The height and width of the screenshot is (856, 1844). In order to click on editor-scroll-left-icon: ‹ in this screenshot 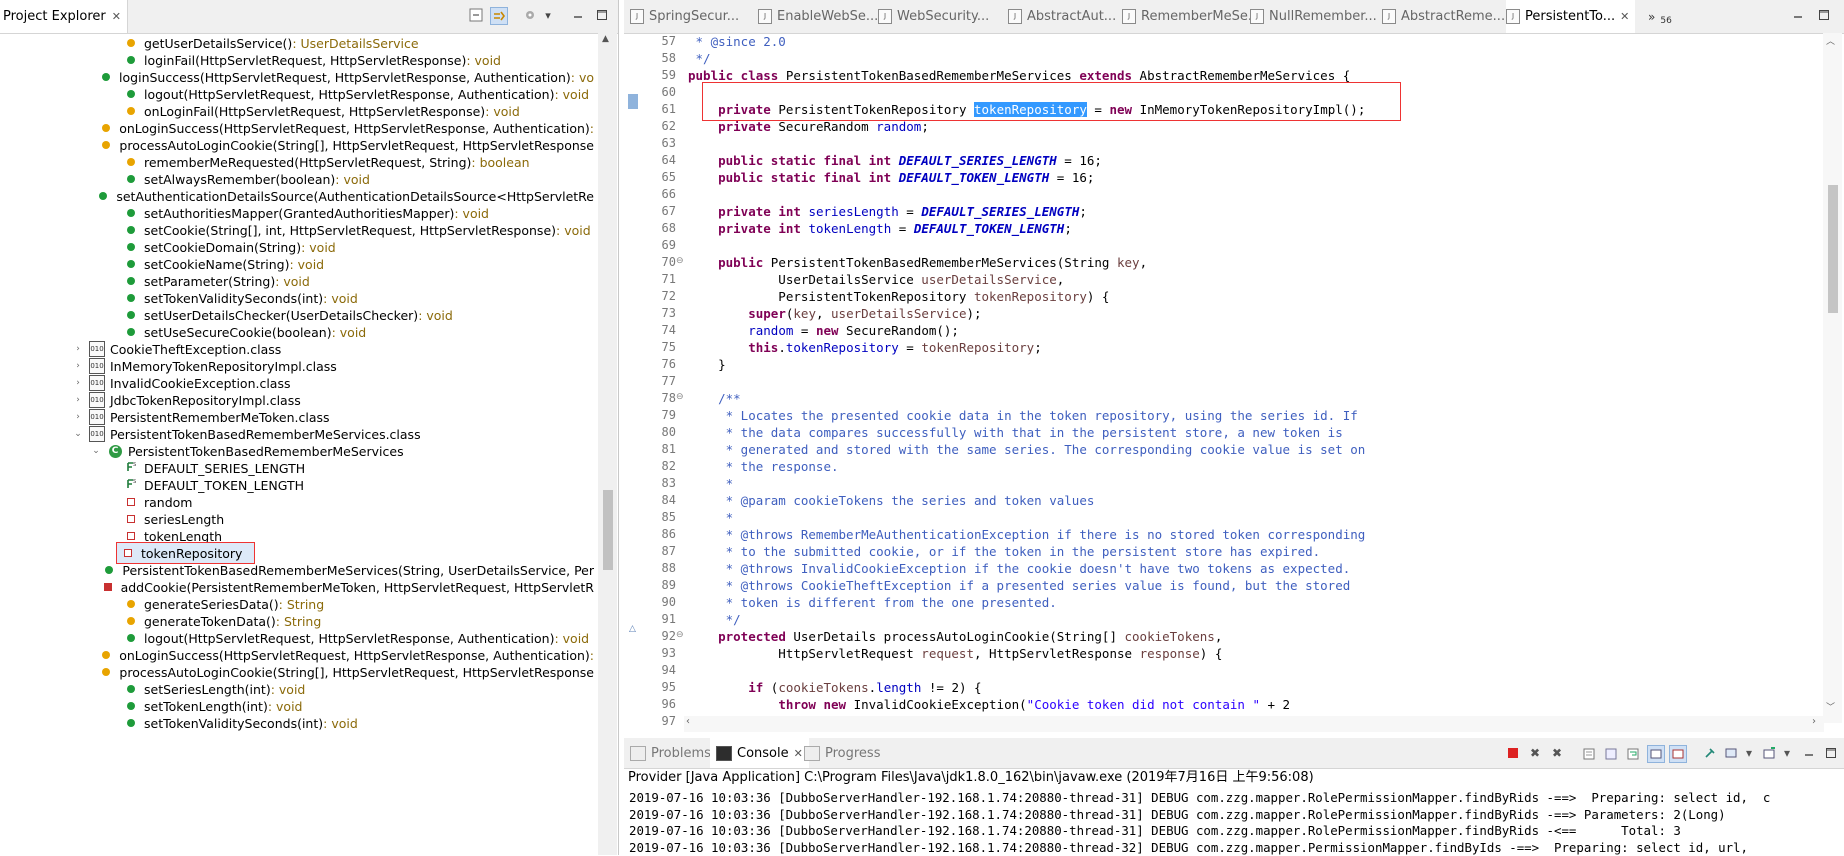, I will do `click(688, 721)`.